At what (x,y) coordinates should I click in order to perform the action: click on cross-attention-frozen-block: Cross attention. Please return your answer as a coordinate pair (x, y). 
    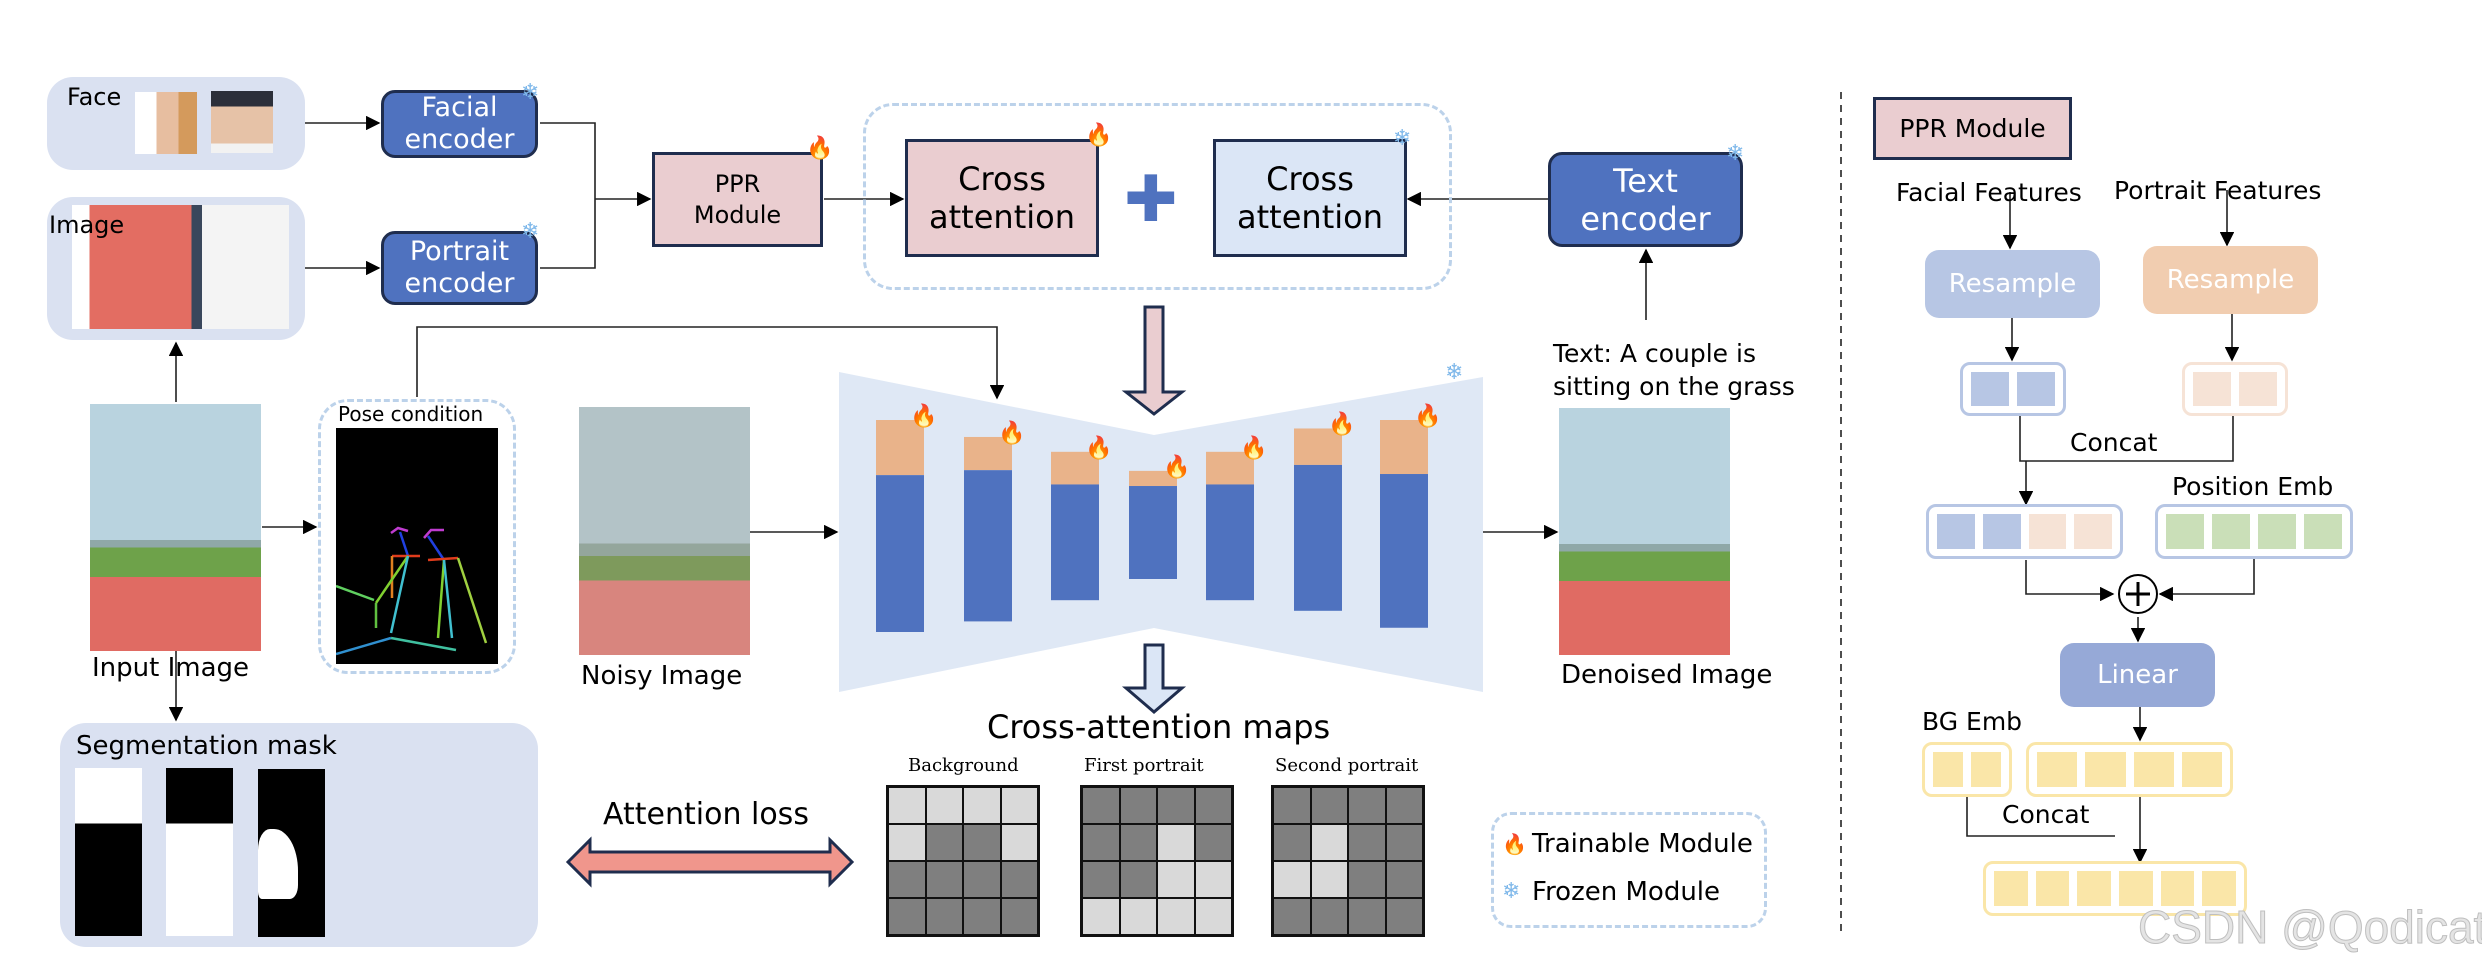
    Looking at the image, I should click on (1310, 198).